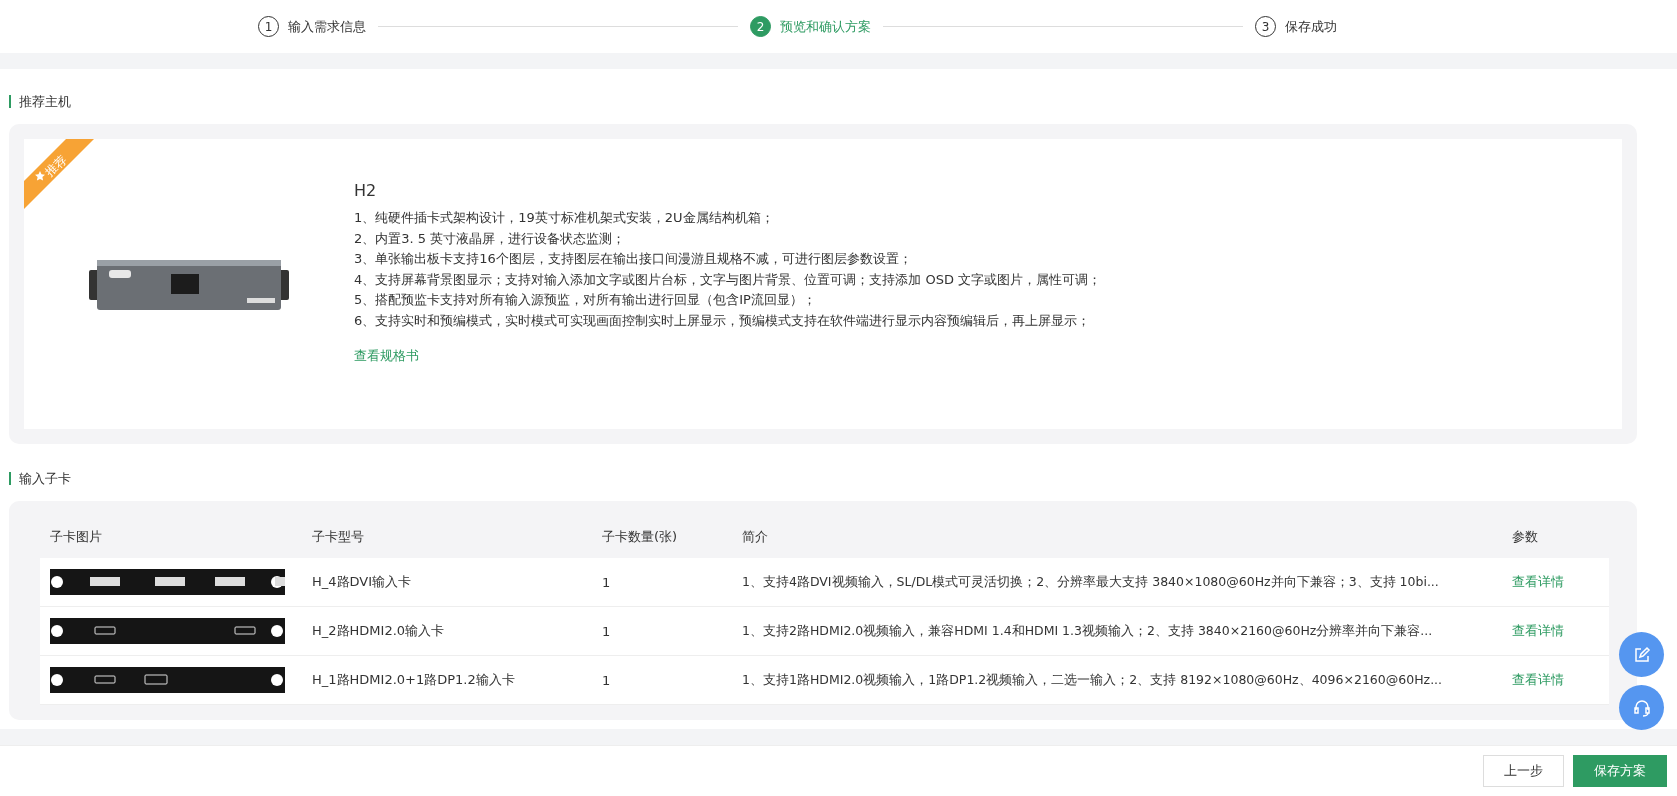 This screenshot has height=796, width=1677. Describe the element at coordinates (823, 101) in the screenshot. I see `section-title: 推荐主机` at that location.